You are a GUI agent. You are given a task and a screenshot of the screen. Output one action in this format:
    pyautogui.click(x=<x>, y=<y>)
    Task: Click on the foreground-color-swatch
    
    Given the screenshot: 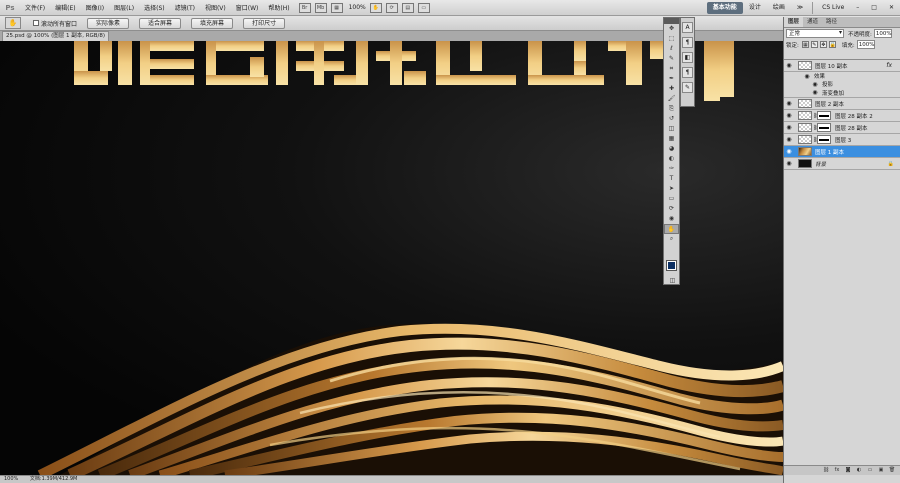 What is the action you would take?
    pyautogui.click(x=671, y=265)
    